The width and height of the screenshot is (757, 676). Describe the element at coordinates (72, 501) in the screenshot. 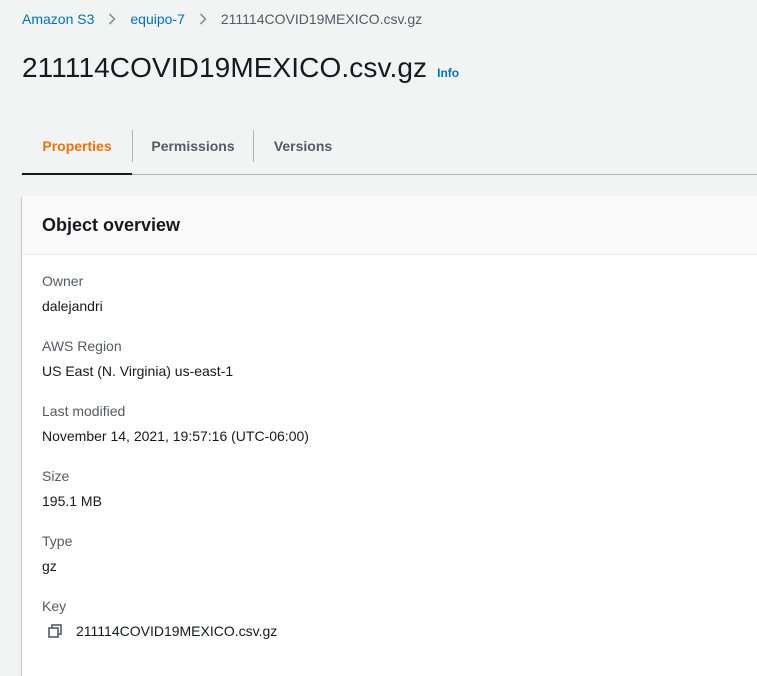

I see `field-value: 195.1 MB` at that location.